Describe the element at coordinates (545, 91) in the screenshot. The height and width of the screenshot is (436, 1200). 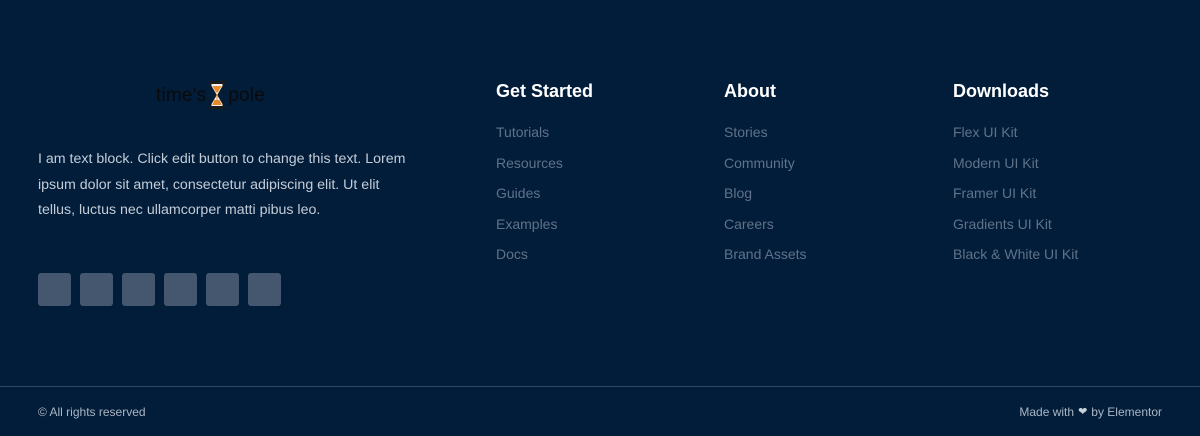
I see `column-title-get-started: Get Started` at that location.